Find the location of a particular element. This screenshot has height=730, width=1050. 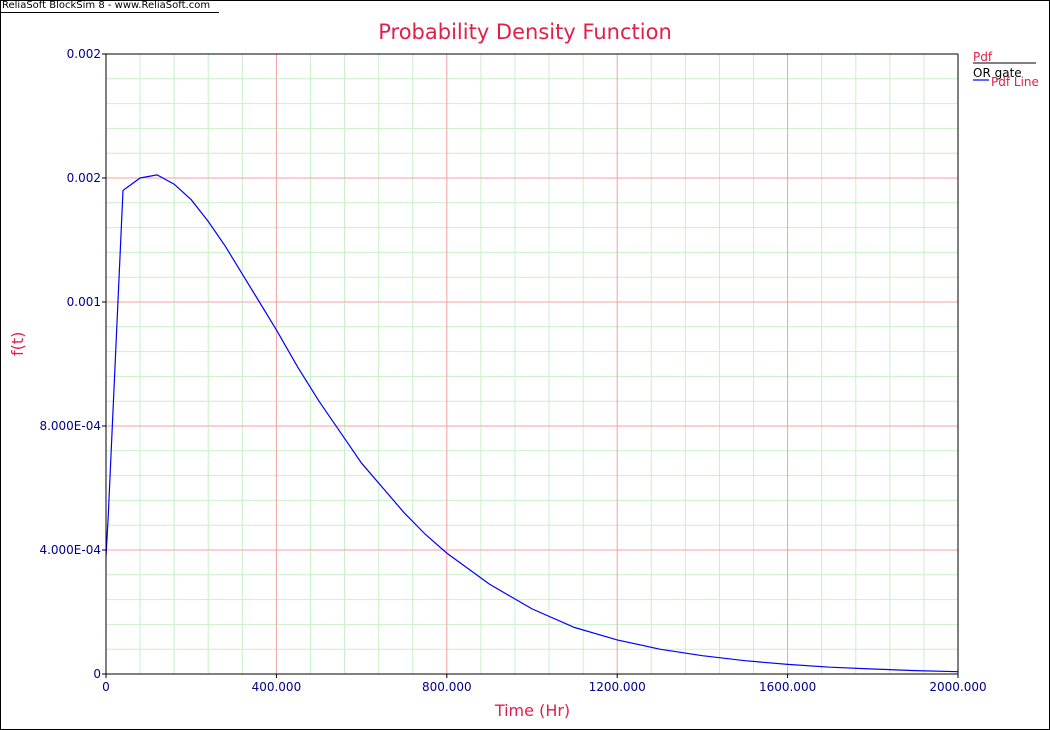

legend-entry-pdf-line: Pdf Line is located at coordinates (1015, 82).